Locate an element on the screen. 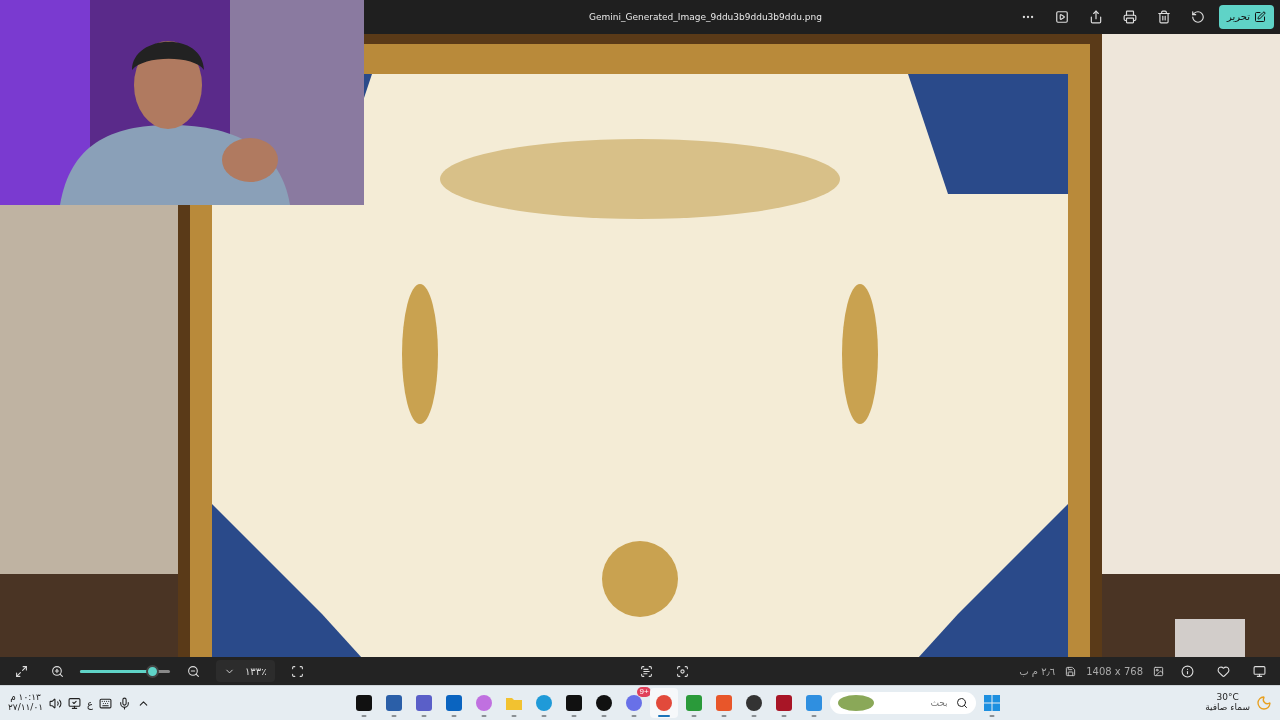  keyboard-icon is located at coordinates (106, 703).